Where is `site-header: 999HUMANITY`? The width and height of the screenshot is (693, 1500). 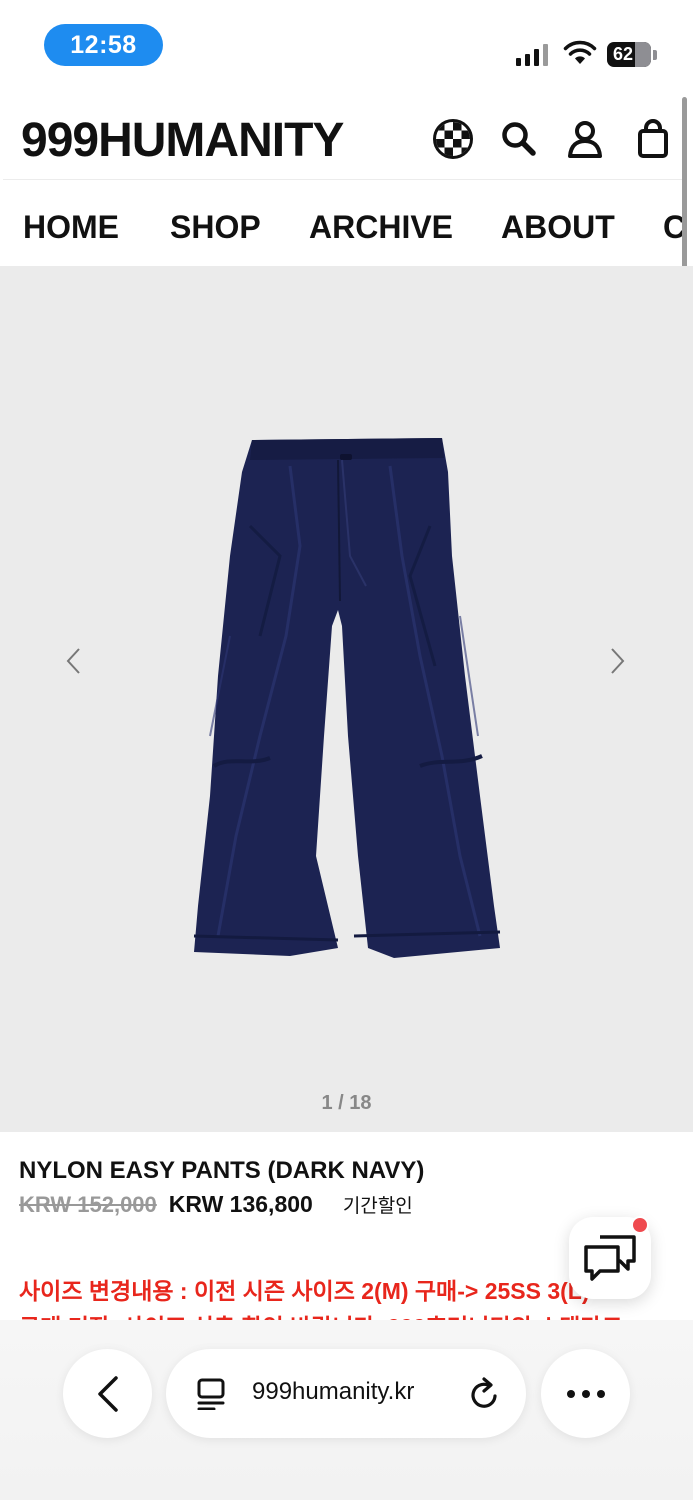 site-header: 999HUMANITY is located at coordinates (343, 137).